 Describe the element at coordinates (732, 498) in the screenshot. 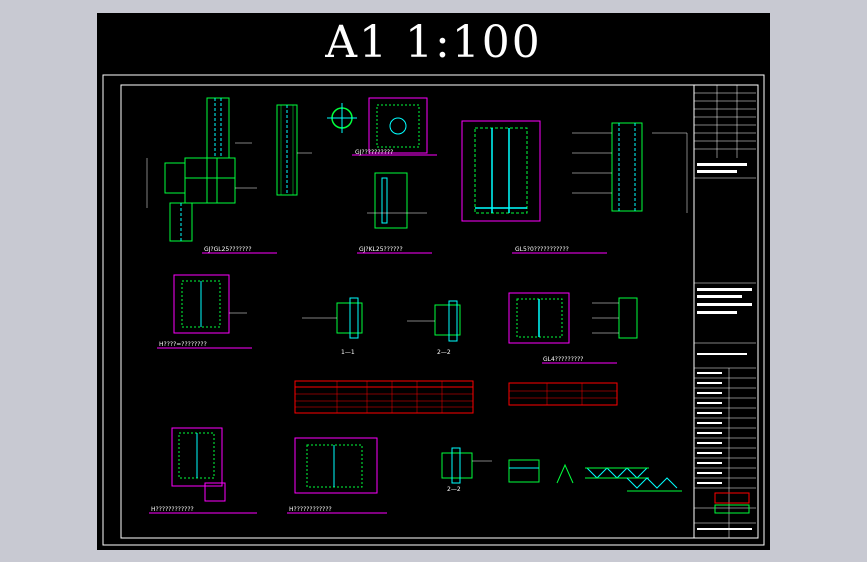

I see `title-block-stamp` at that location.